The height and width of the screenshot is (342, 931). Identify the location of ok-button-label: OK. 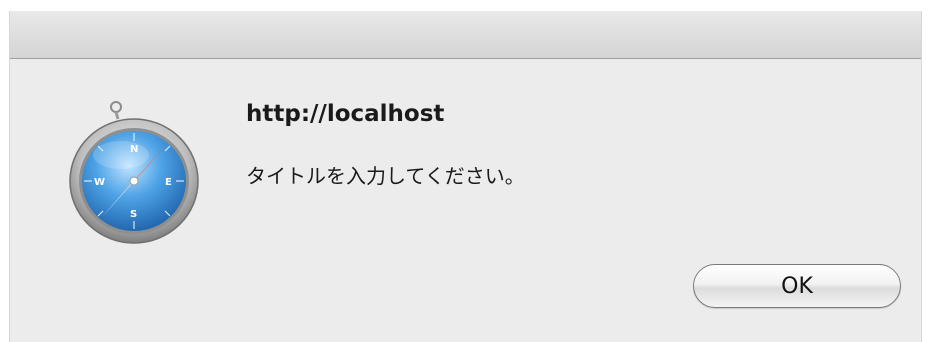
(797, 286).